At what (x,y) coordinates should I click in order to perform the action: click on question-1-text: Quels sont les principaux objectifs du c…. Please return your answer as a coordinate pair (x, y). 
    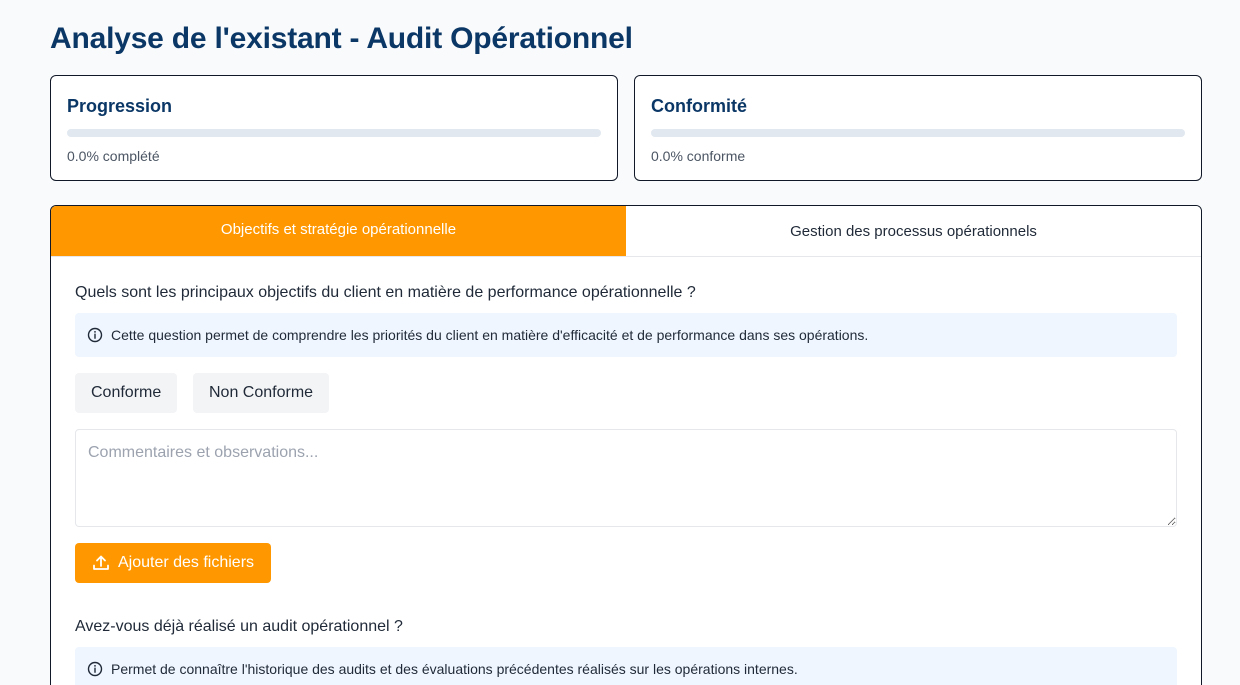
    Looking at the image, I should click on (385, 292).